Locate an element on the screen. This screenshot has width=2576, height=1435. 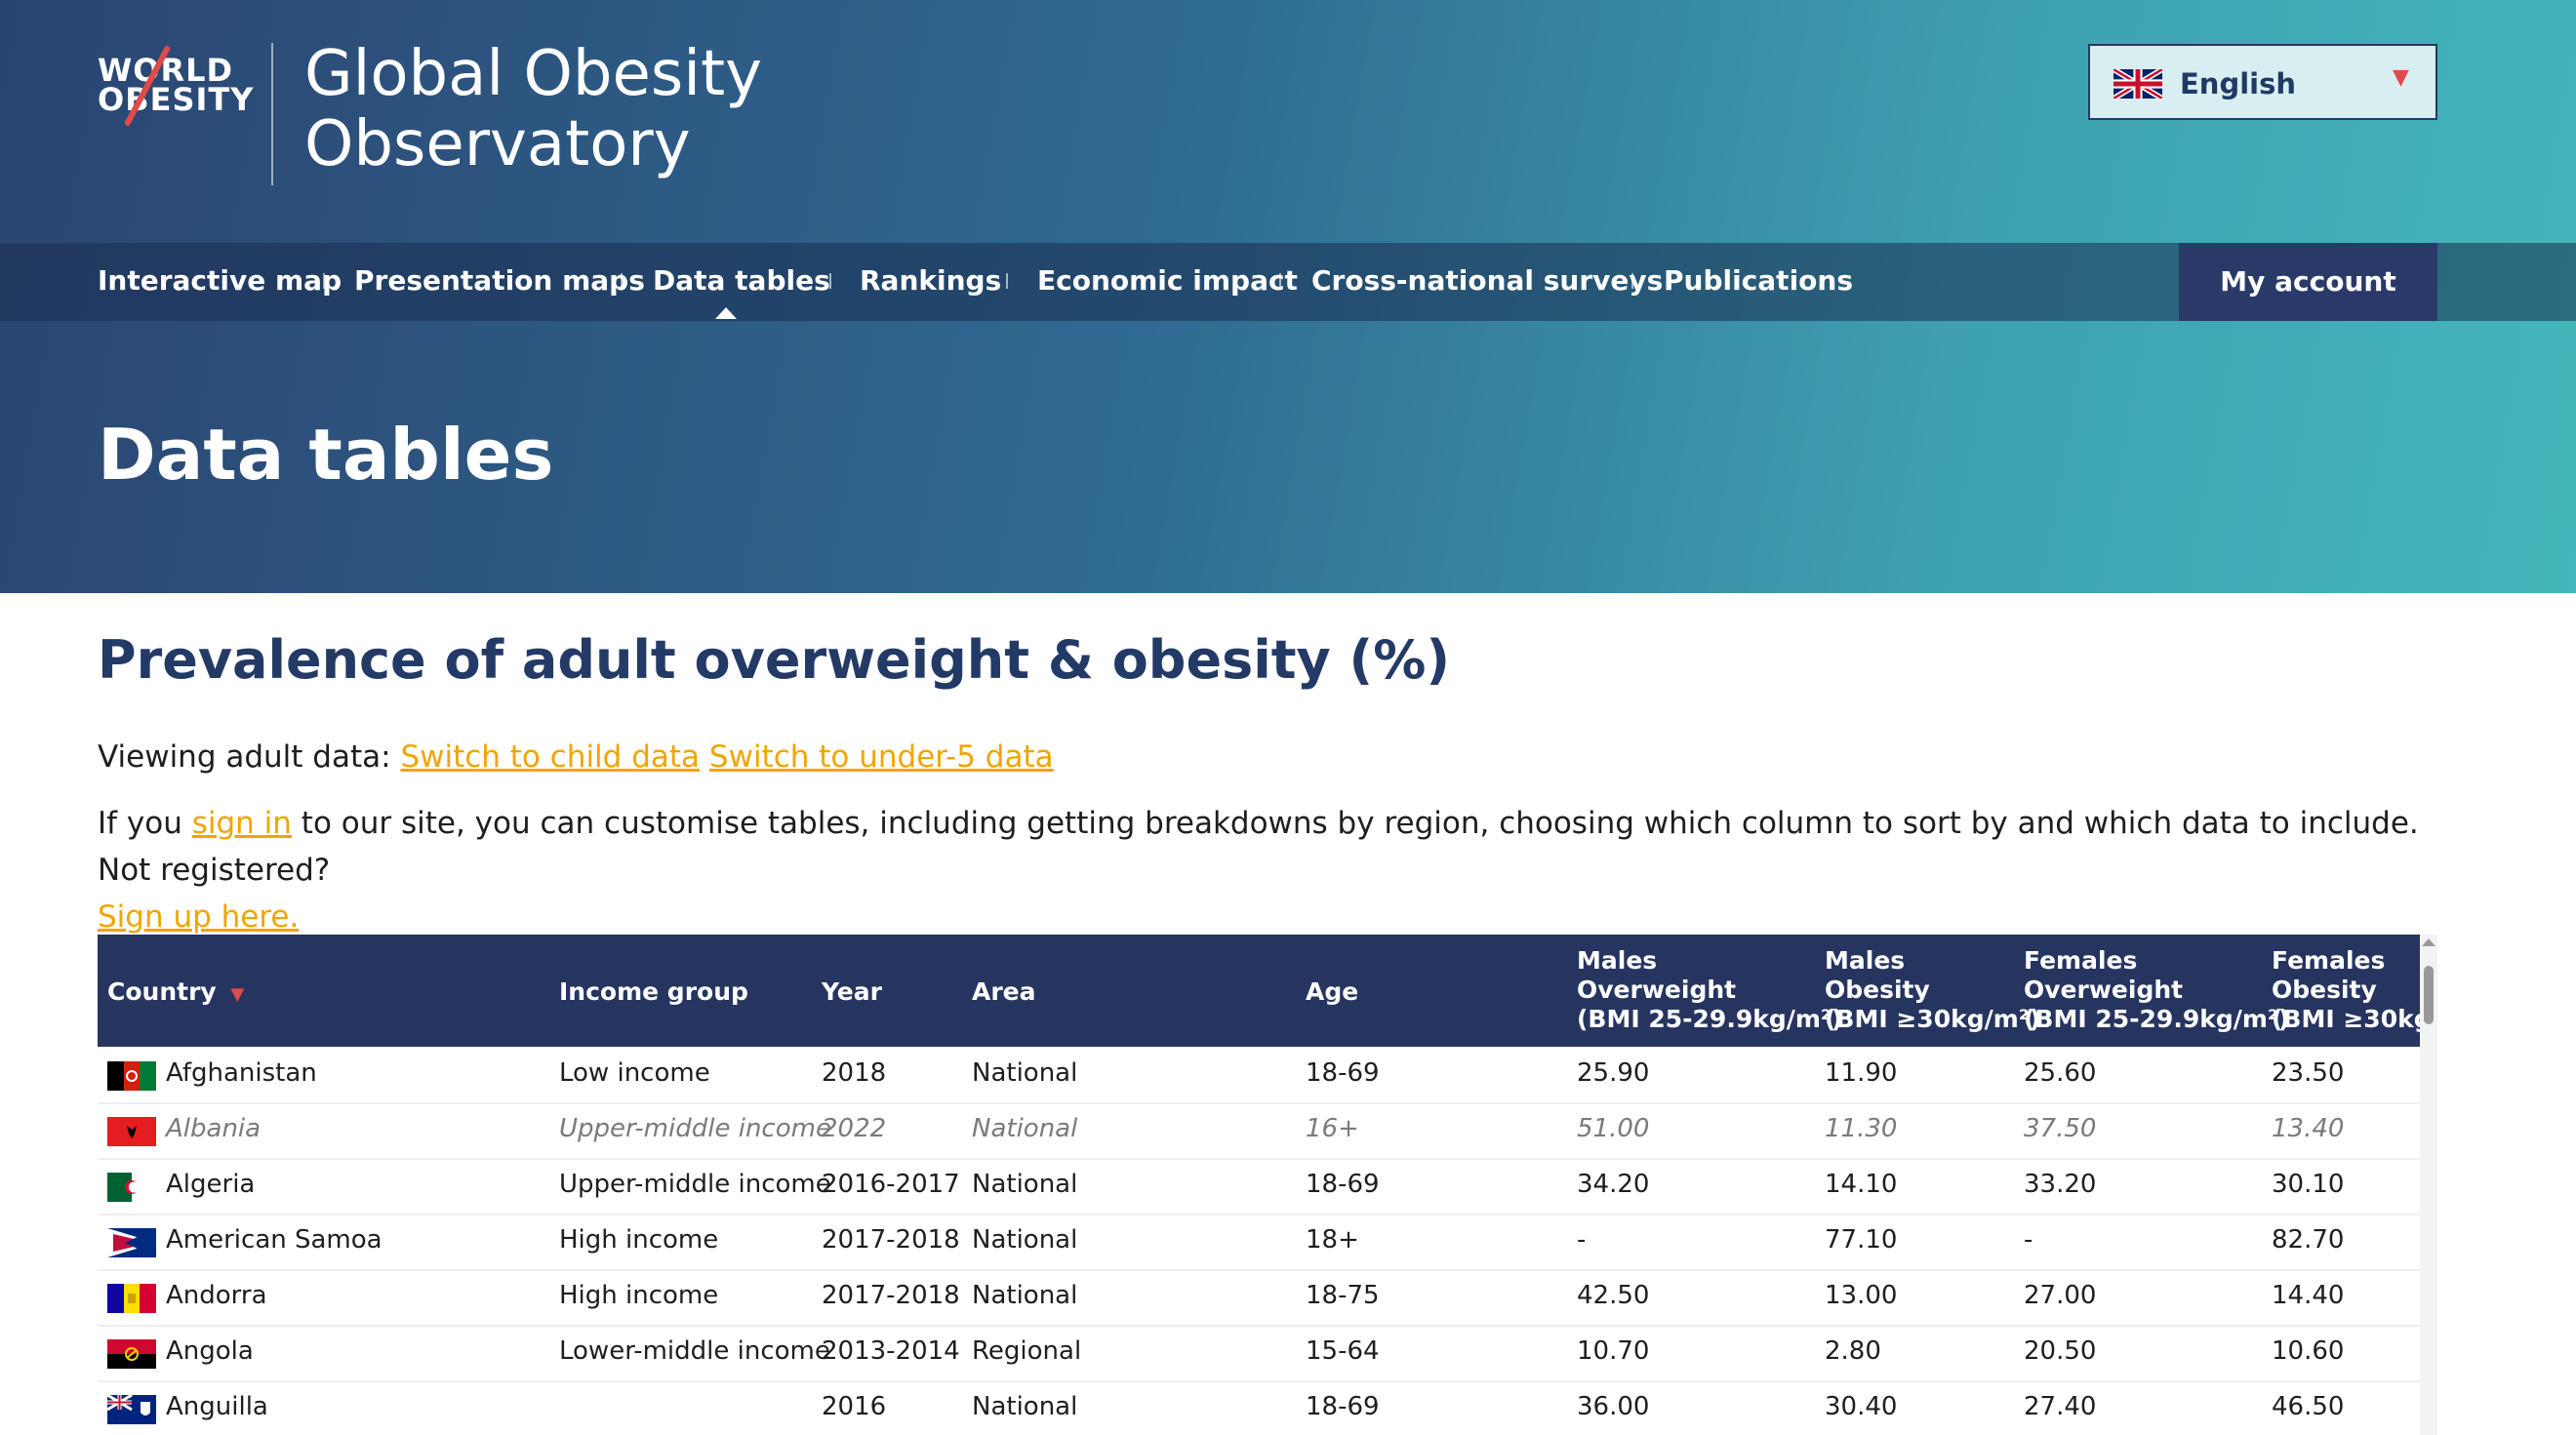
nav-presentation-maps: Presentation maps is located at coordinates (499, 280).